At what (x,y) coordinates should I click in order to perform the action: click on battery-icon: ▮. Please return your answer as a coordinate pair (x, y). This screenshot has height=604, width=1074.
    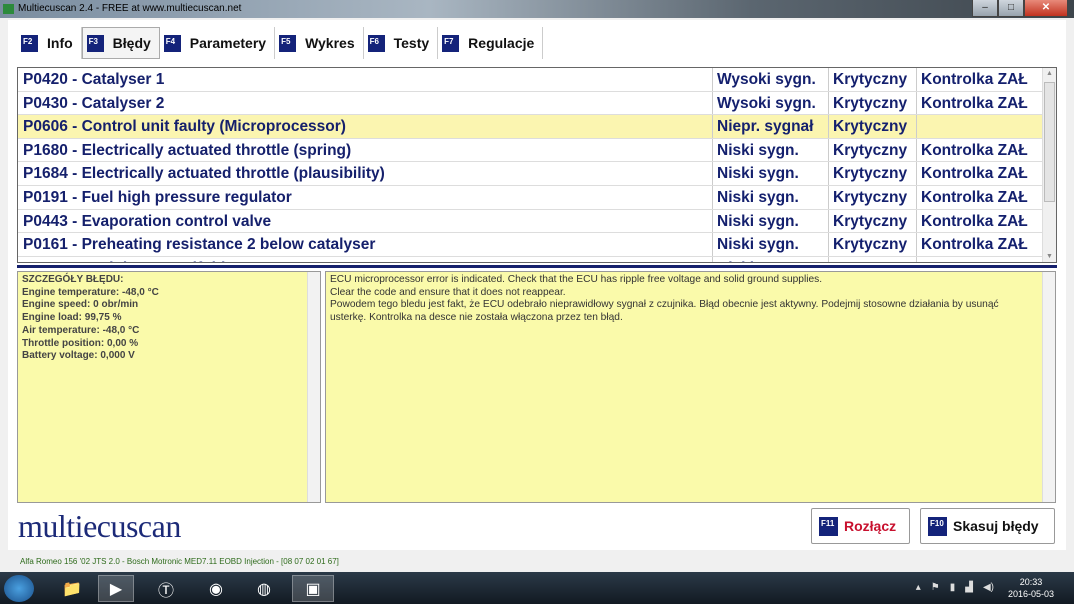
    Looking at the image, I should click on (953, 587).